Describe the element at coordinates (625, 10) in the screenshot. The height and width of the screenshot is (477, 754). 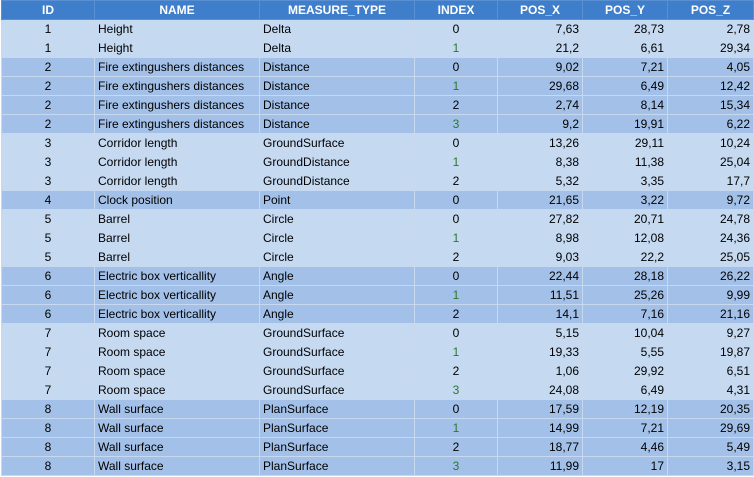
I see `column-header-pos-y: POS_Y` at that location.